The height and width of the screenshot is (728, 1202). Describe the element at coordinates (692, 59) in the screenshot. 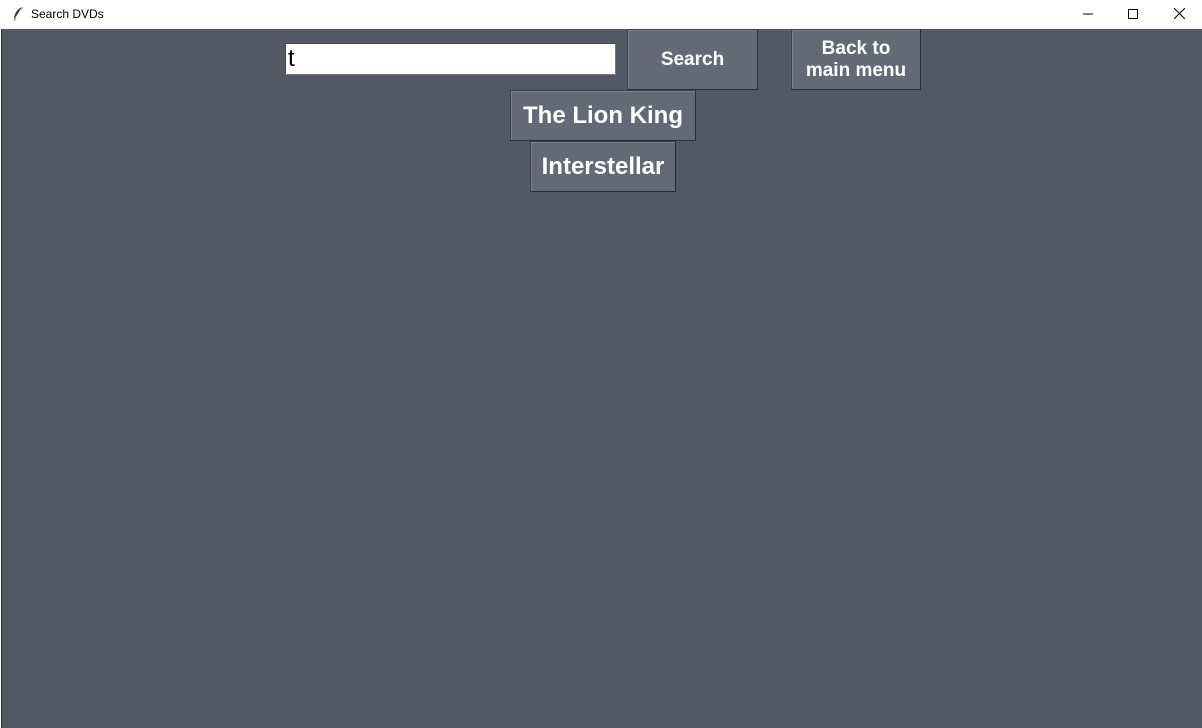

I see `search-button: Search` at that location.